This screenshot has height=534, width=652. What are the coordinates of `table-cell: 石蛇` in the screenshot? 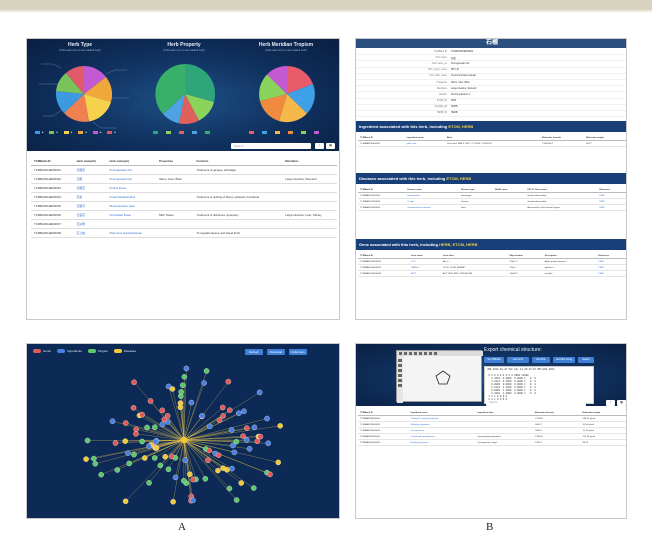 It's located at (90, 197).